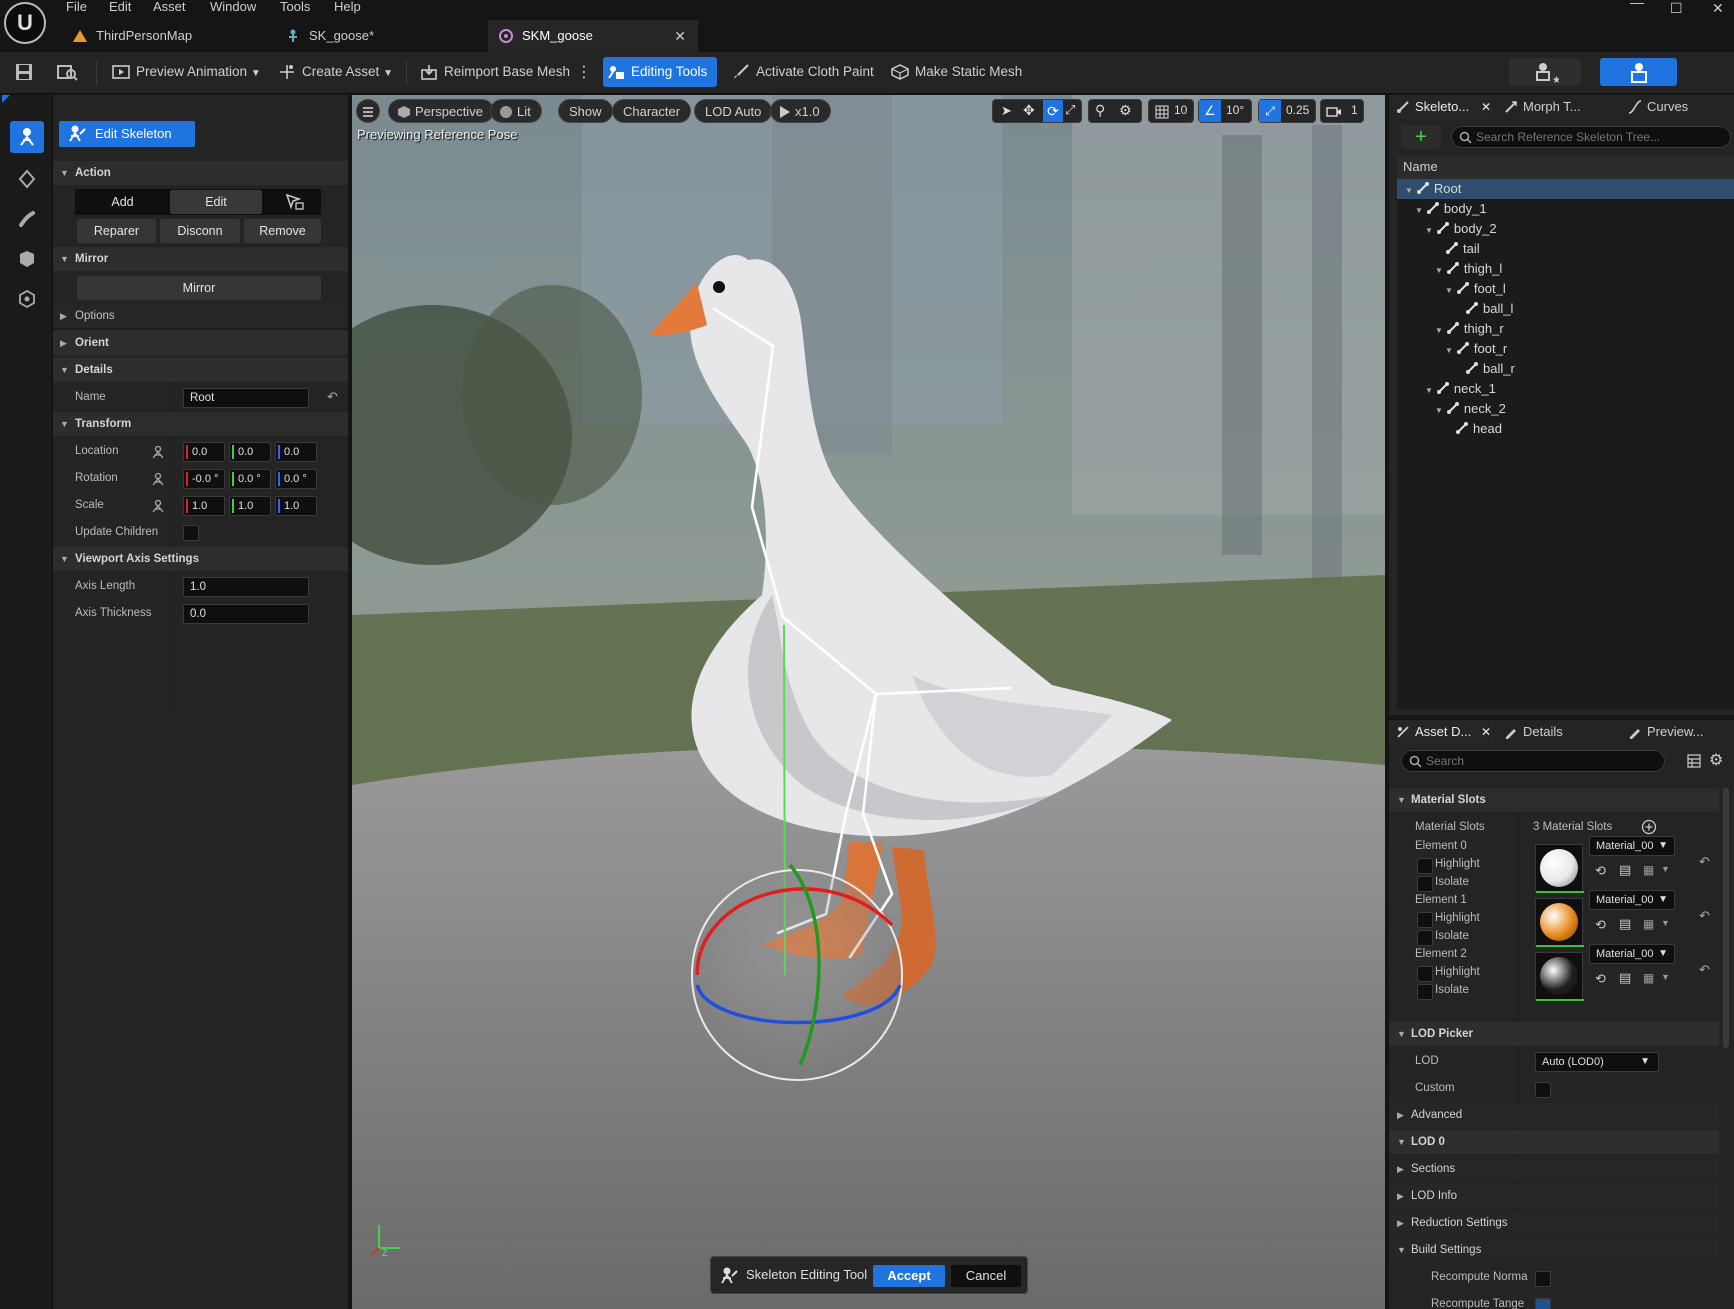 This screenshot has height=1309, width=1734. I want to click on update-children-checkbox, so click(191, 533).